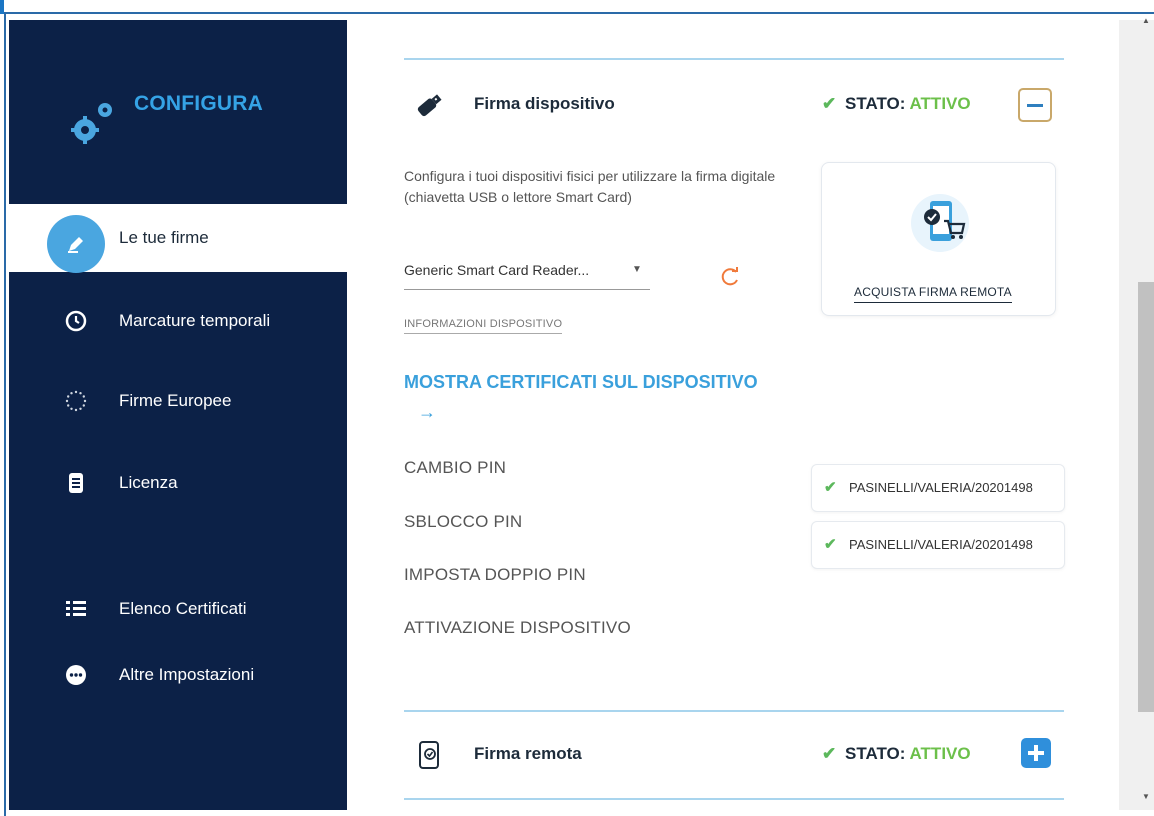  Describe the element at coordinates (517, 628) in the screenshot. I see `device-activation-action: ATTIVAZIONE DISPOSITIVO` at that location.